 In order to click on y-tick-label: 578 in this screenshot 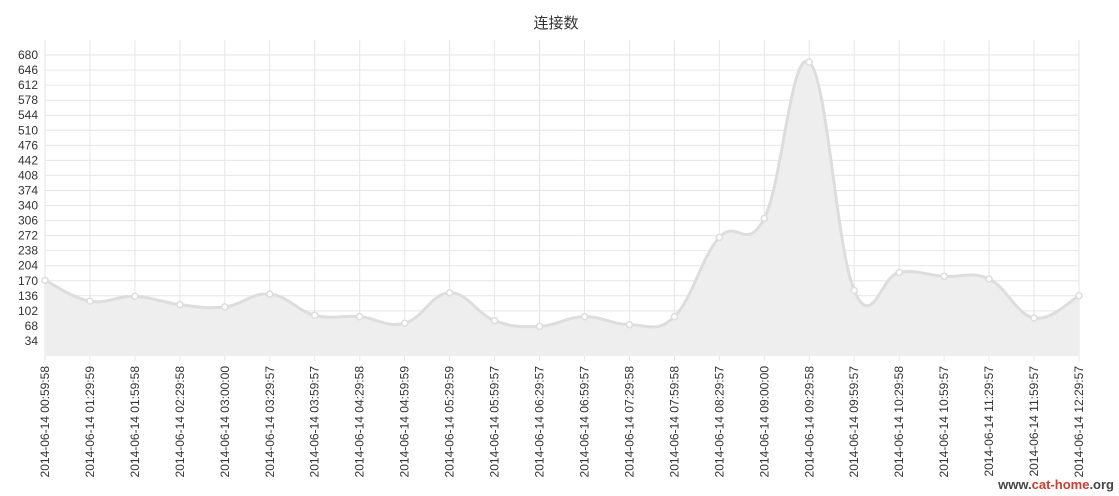, I will do `click(28, 100)`.